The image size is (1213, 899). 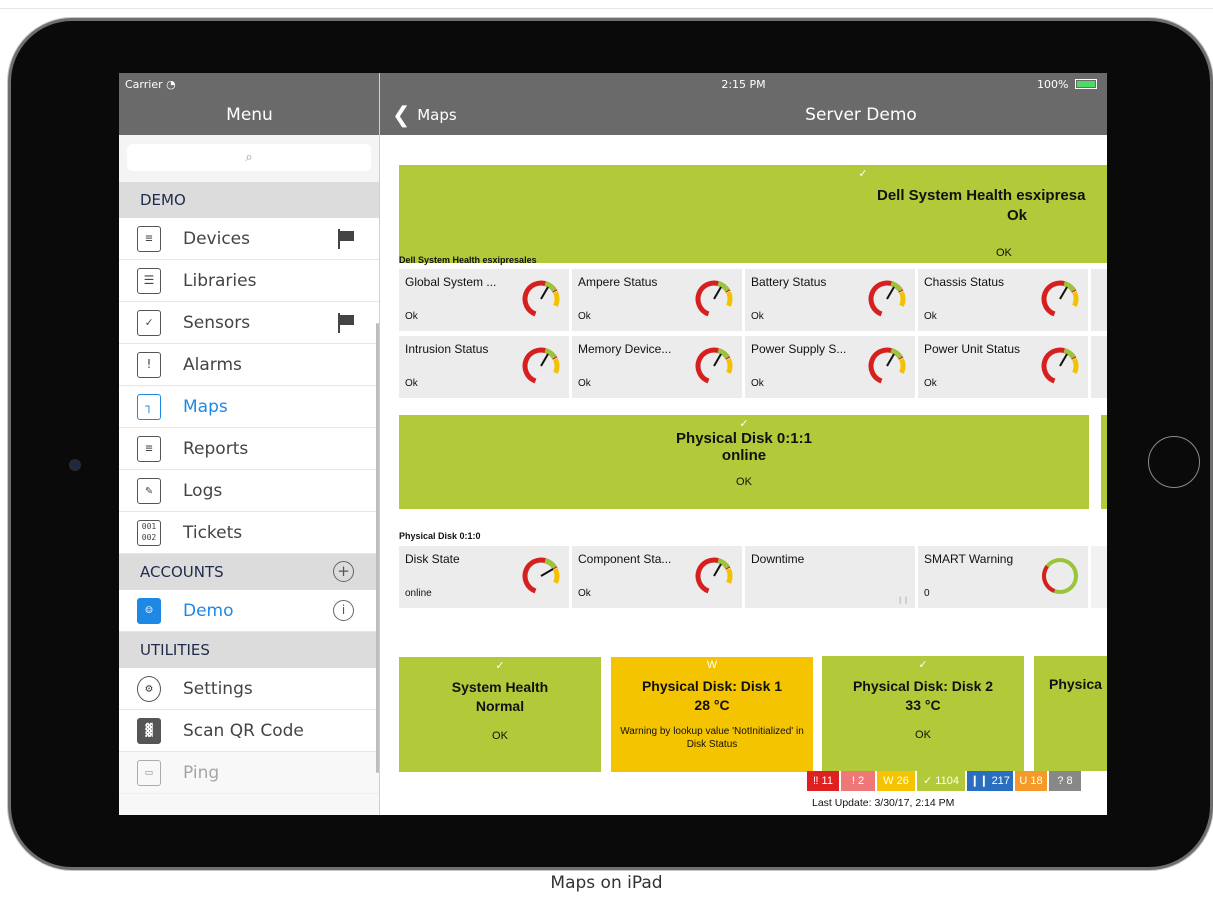 I want to click on sidebar-item-maps: ┐ Maps, so click(x=249, y=407).